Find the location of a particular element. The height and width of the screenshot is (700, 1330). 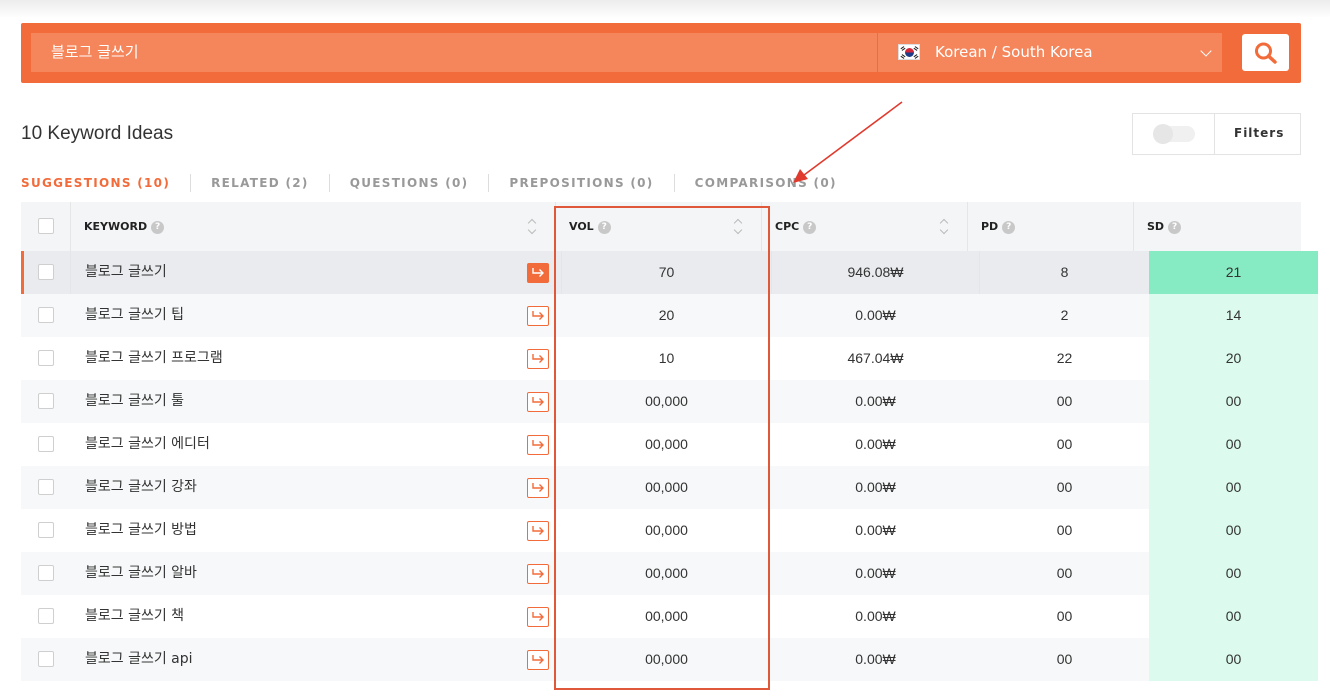

tab-prepositions: PREPOSITIONS (0) is located at coordinates (581, 183).